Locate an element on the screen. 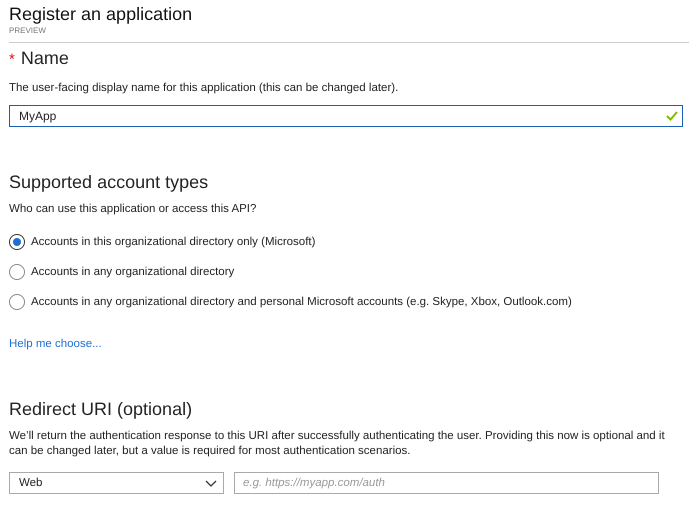  radio-label: Accounts in any organizational directory and personal Microsoft accounts (e.g. Skype, Xbox, Outlook.com) is located at coordinates (301, 302).